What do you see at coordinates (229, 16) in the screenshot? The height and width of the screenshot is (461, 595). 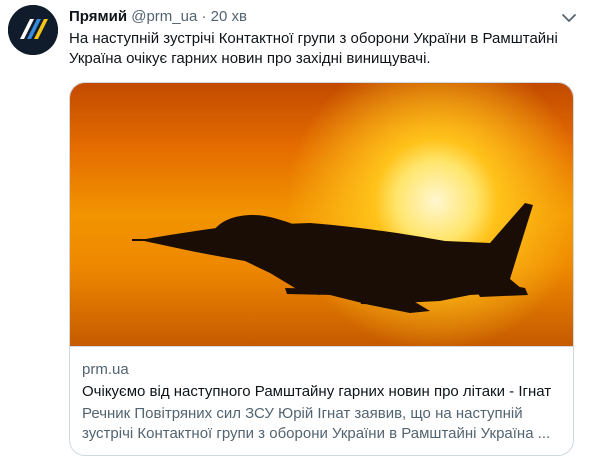 I see `timestamp: 20 хв` at bounding box center [229, 16].